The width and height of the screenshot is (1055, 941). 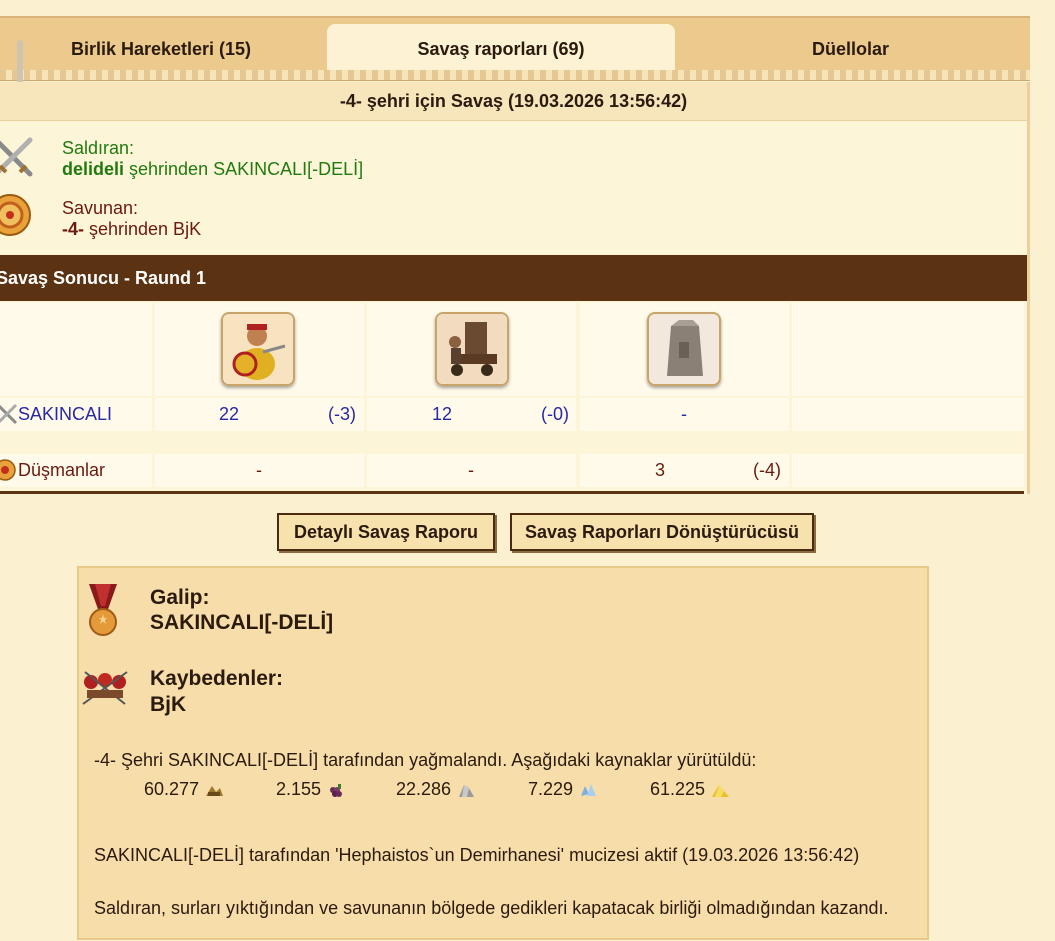 I want to click on tab-troop-movements: Birlik Hareketleri (15), so click(x=161, y=49).